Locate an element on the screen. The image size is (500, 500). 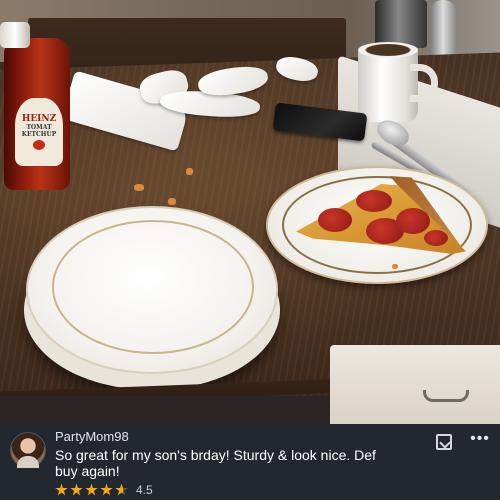
bottle-label: HEINZ TOMAT KETCHUP is located at coordinates (39, 132).